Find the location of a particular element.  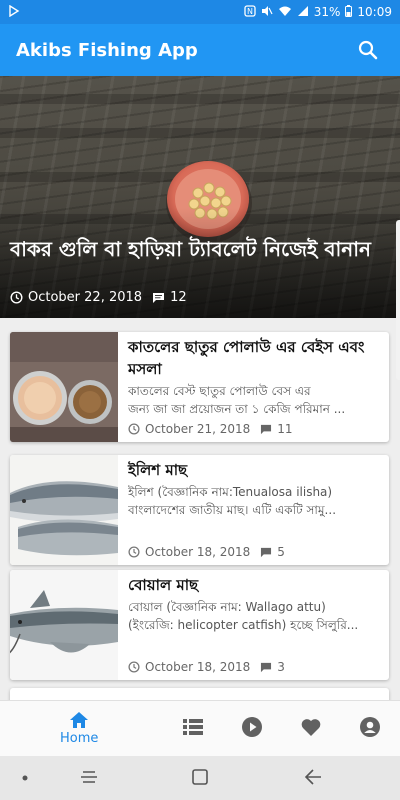

post-meta: October 21, 2018 11 is located at coordinates (210, 429).